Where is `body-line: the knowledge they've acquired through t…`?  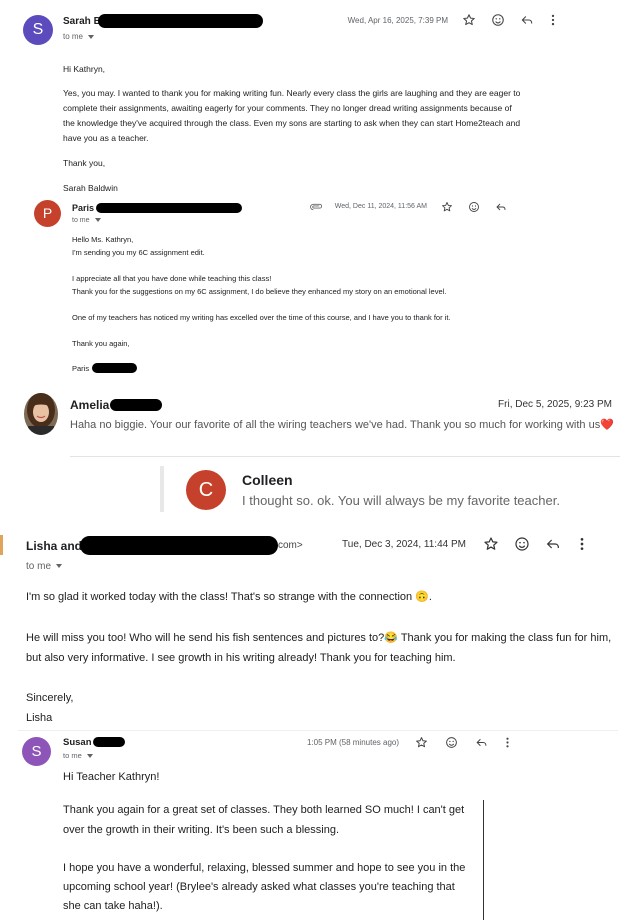 body-line: the knowledge they've acquired through t… is located at coordinates (292, 123).